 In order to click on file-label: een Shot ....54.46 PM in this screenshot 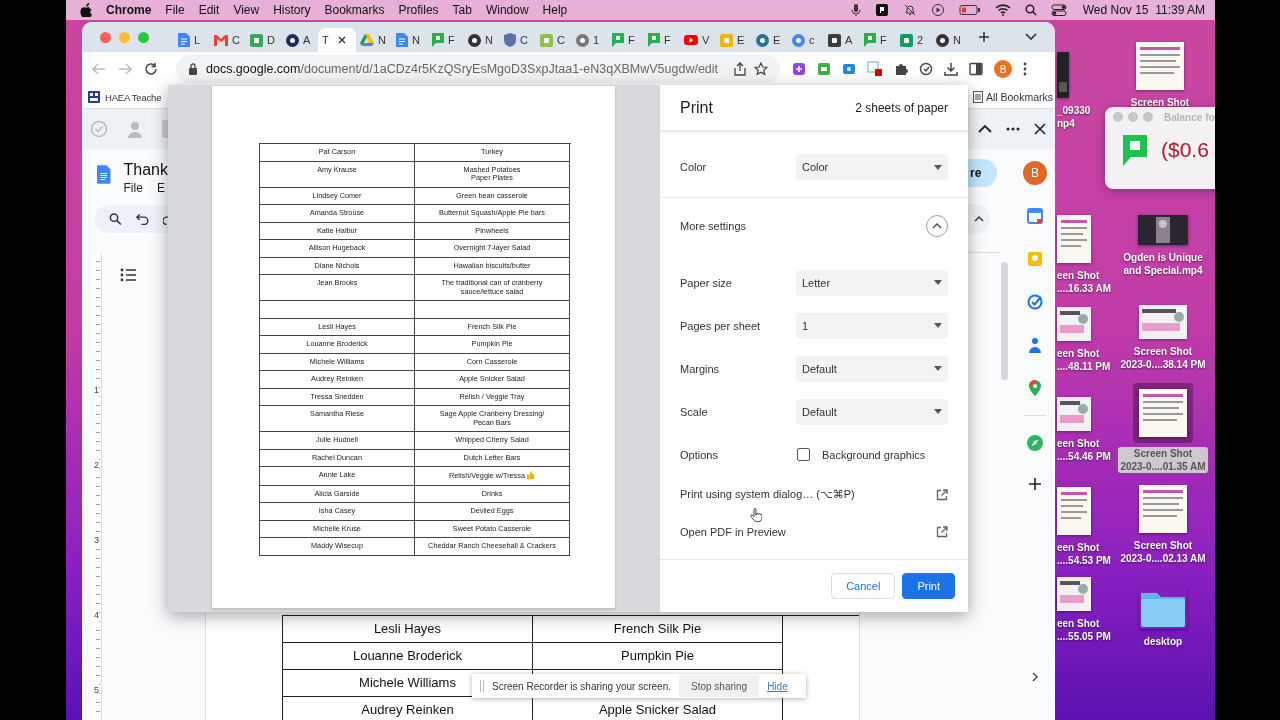, I will do `click(1084, 450)`.